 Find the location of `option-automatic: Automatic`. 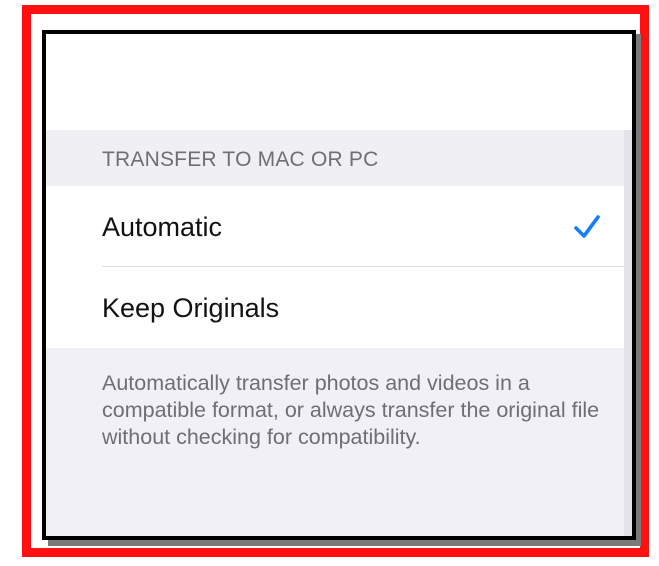

option-automatic: Automatic is located at coordinates (339, 226).